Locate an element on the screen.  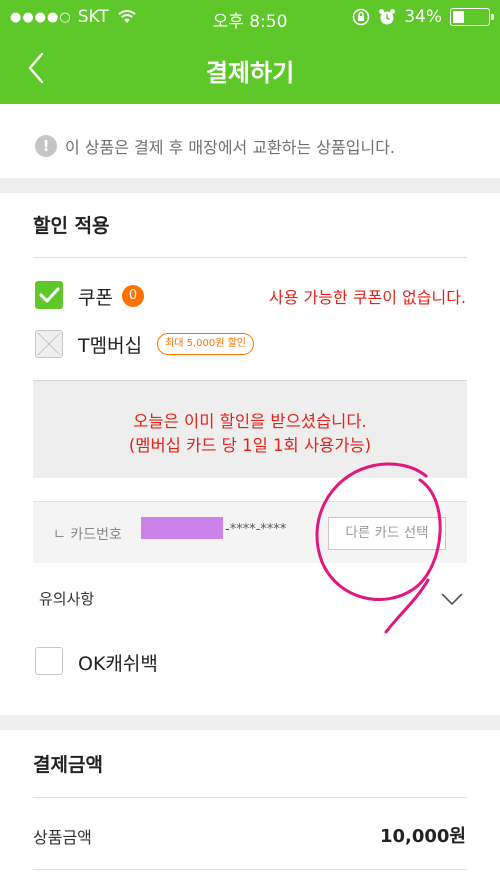
battery-icon is located at coordinates (472, 17).